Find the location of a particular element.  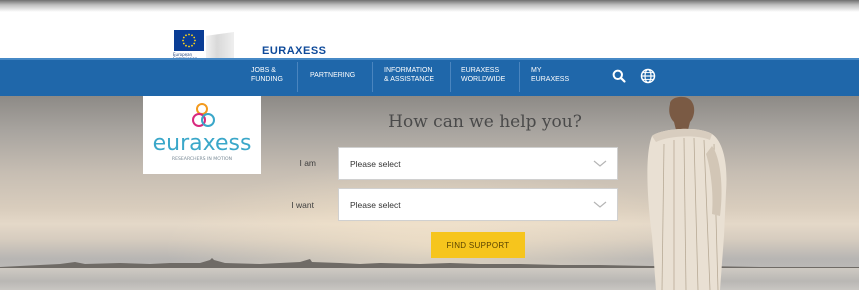

iwant-select-value: Please select is located at coordinates (375, 205).